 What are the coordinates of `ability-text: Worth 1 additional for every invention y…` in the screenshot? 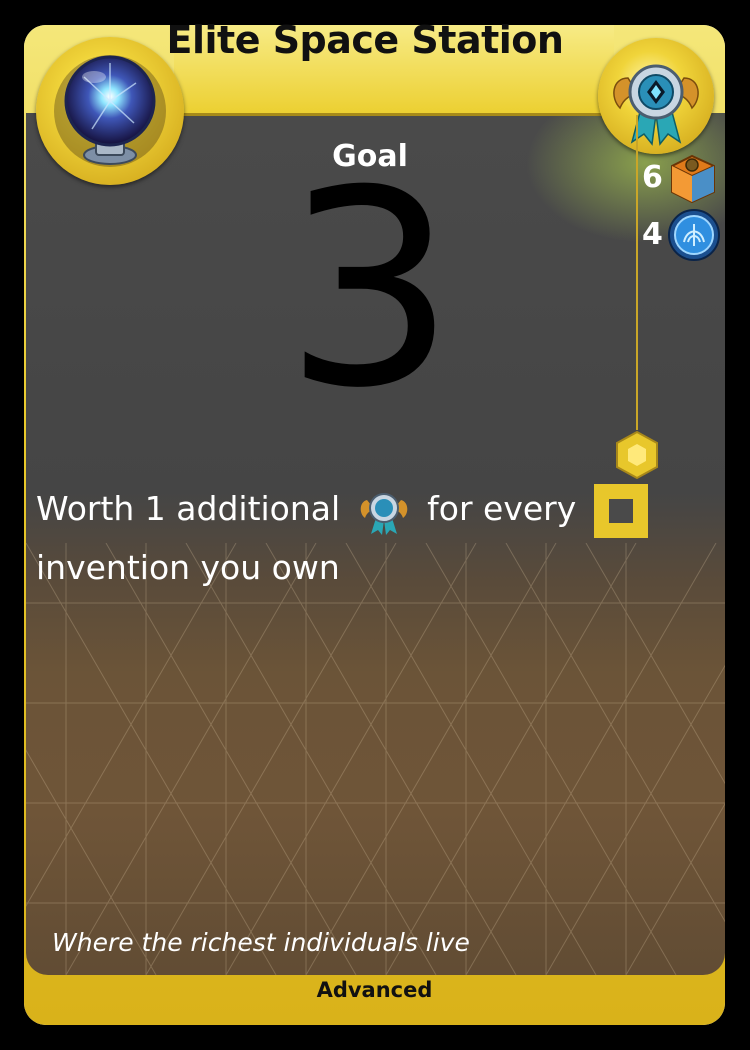 It's located at (346, 538).